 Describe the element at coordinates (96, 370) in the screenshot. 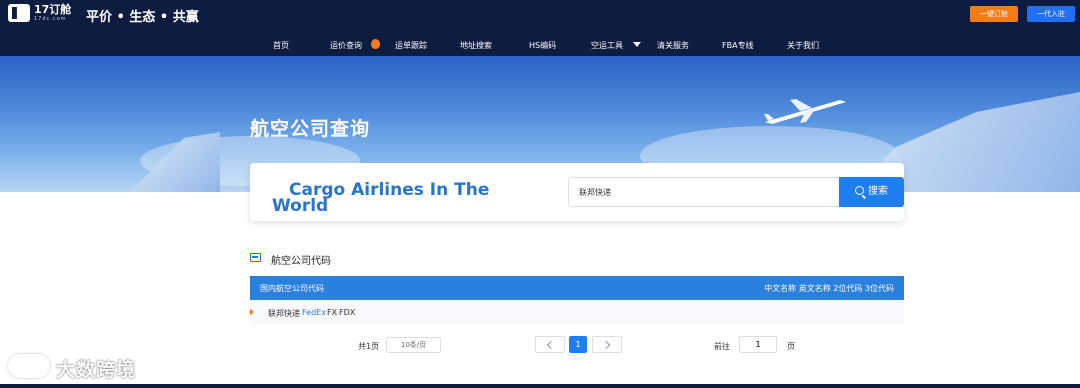

I see `watermark-text: 大数跨境` at that location.